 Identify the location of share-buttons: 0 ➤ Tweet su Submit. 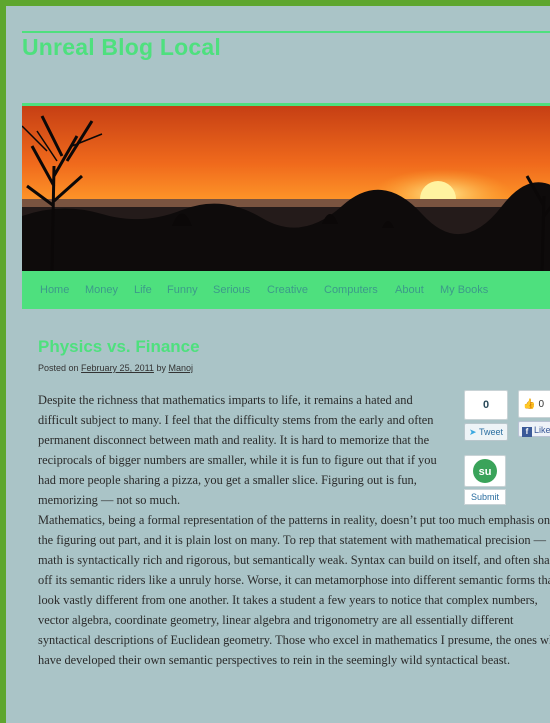
(487, 447).